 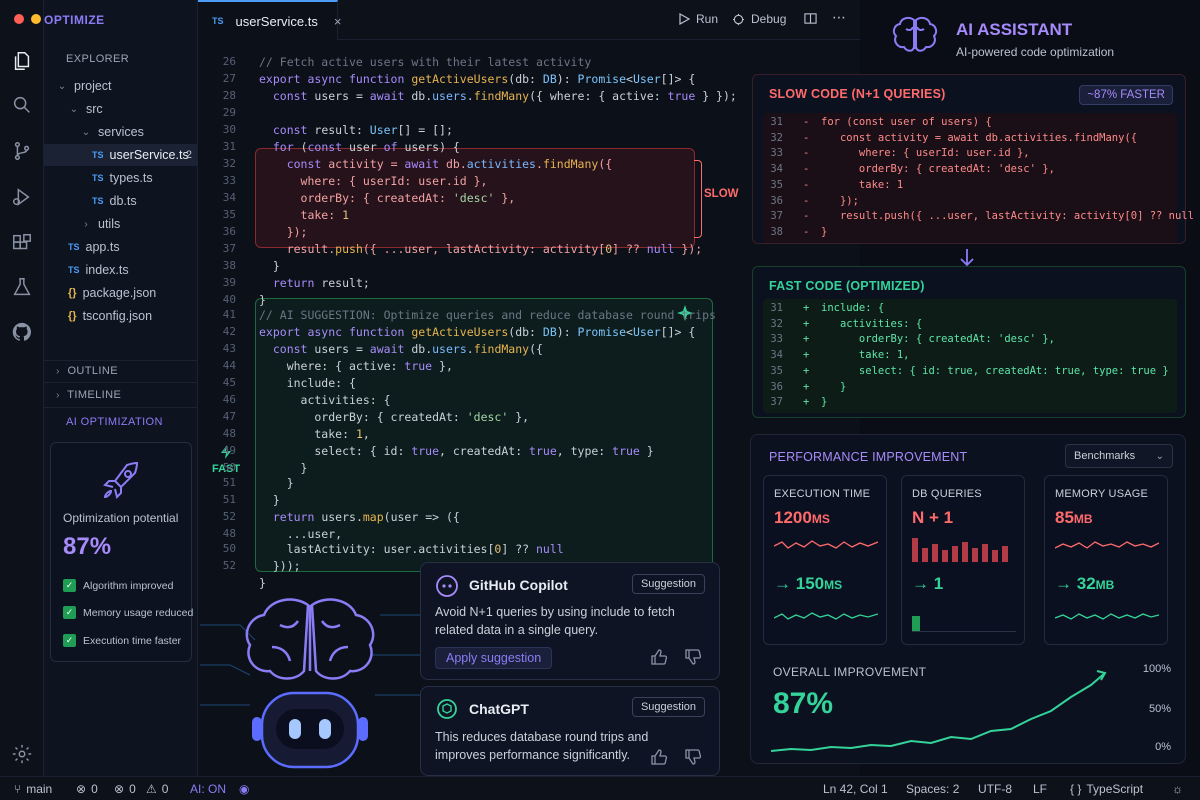 What do you see at coordinates (847, 286) in the screenshot?
I see `fast-code-title: FAST CODE (OPTIMIZED)` at bounding box center [847, 286].